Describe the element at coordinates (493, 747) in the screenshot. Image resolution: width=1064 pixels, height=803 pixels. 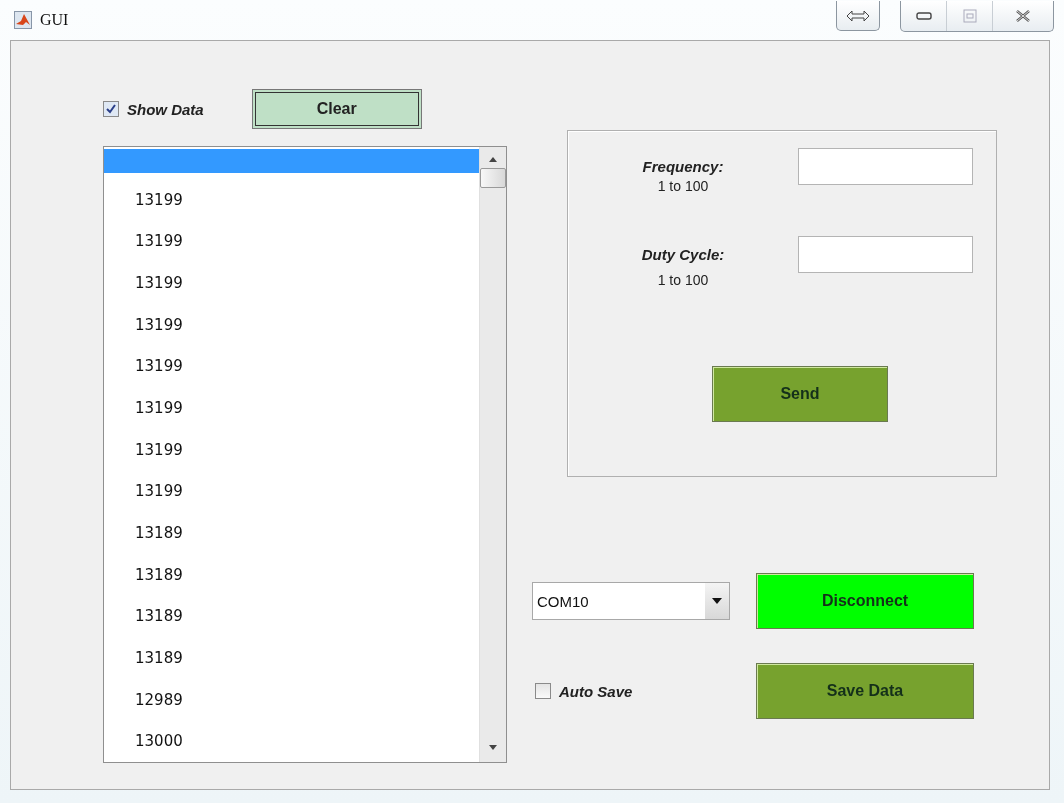
I see `scroll-down-icon` at that location.